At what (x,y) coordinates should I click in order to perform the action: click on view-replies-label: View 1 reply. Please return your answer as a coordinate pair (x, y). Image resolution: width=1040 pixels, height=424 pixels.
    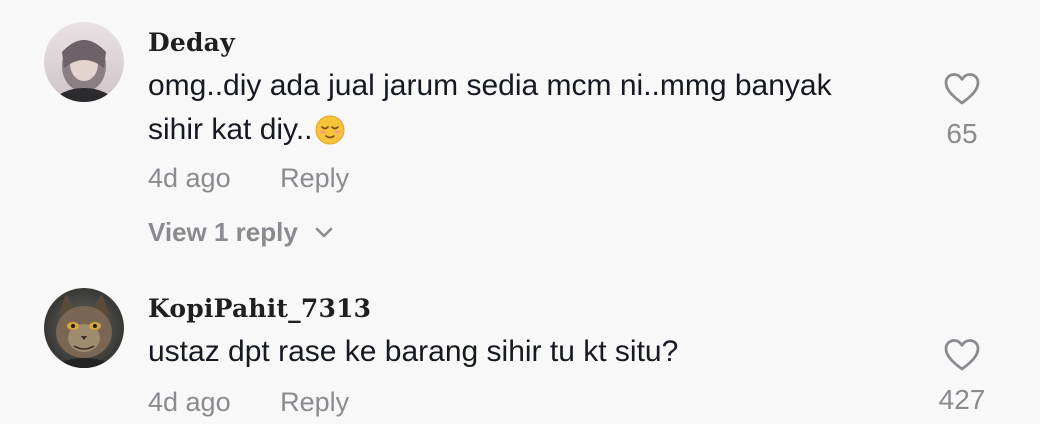
    Looking at the image, I should click on (223, 232).